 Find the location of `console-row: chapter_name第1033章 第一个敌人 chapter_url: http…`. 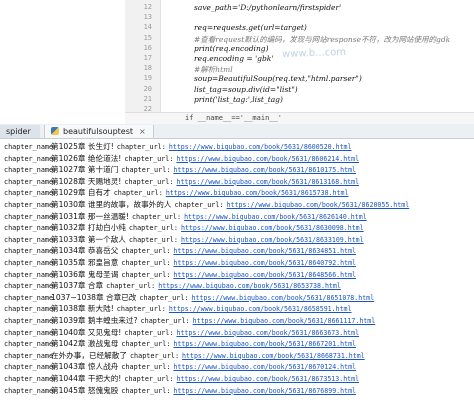

console-row: chapter_name第1033章 第一个敌人 chapter_url: http… is located at coordinates (184, 240).